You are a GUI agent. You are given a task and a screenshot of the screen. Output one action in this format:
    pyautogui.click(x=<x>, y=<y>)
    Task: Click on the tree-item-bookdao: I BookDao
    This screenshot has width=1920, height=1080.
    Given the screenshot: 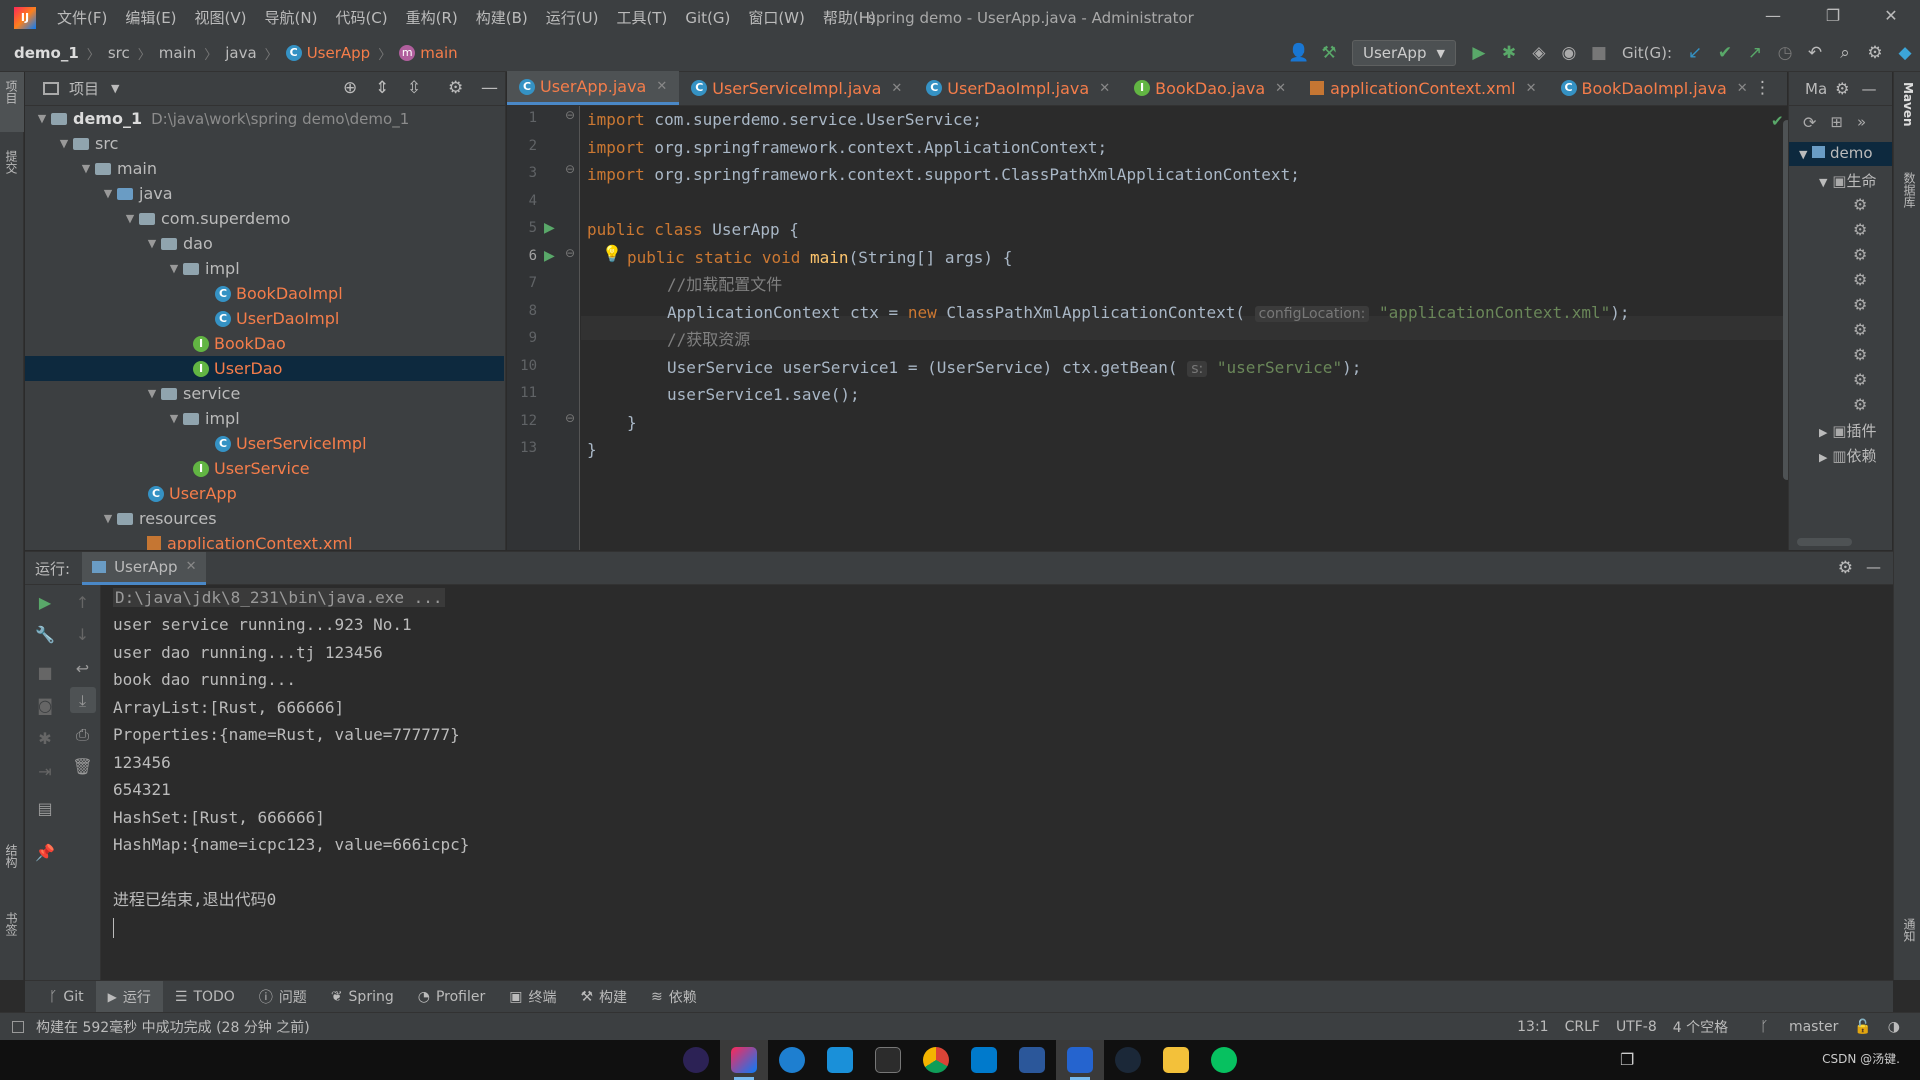 What is the action you would take?
    pyautogui.click(x=239, y=343)
    